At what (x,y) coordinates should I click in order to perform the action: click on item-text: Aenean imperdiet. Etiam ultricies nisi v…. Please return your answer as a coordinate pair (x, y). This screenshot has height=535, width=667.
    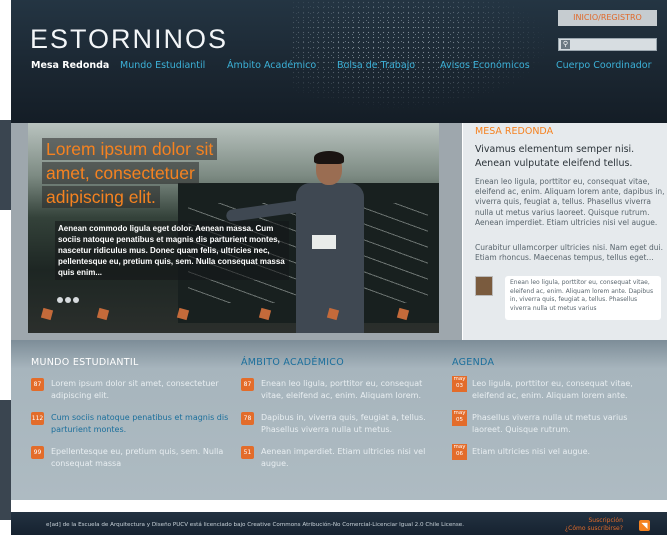
    Looking at the image, I should click on (343, 457).